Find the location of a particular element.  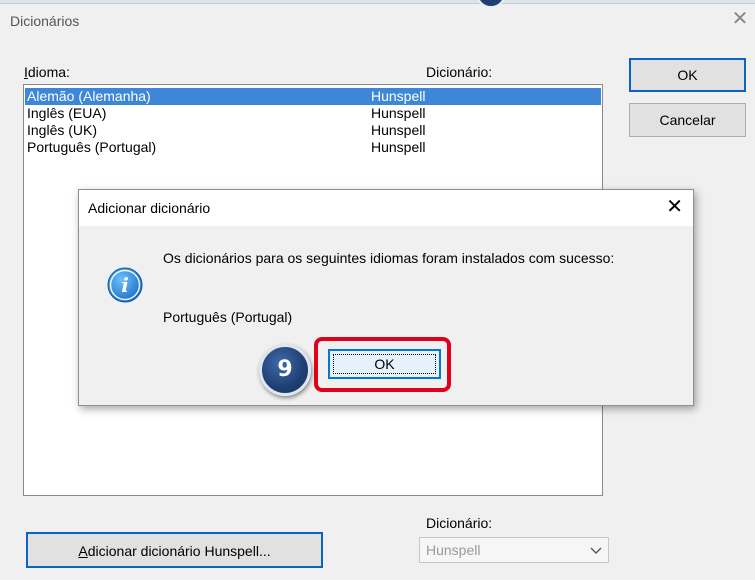

window-close-icon: ✕ is located at coordinates (740, 19).